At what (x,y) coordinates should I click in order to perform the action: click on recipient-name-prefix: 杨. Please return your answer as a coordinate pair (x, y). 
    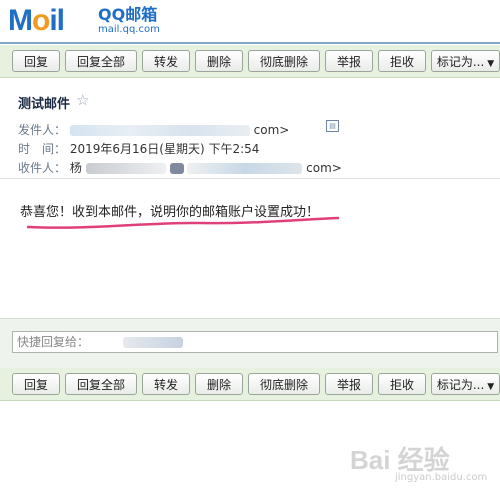
    Looking at the image, I should click on (75, 168).